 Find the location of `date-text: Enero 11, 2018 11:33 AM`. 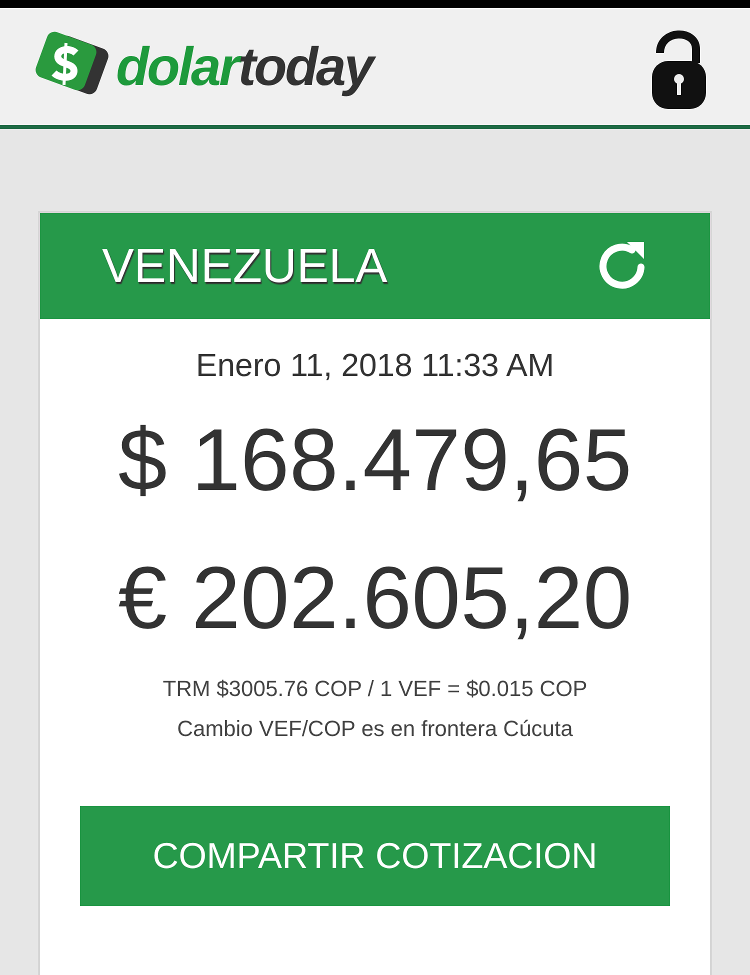

date-text: Enero 11, 2018 11:33 AM is located at coordinates (375, 365).